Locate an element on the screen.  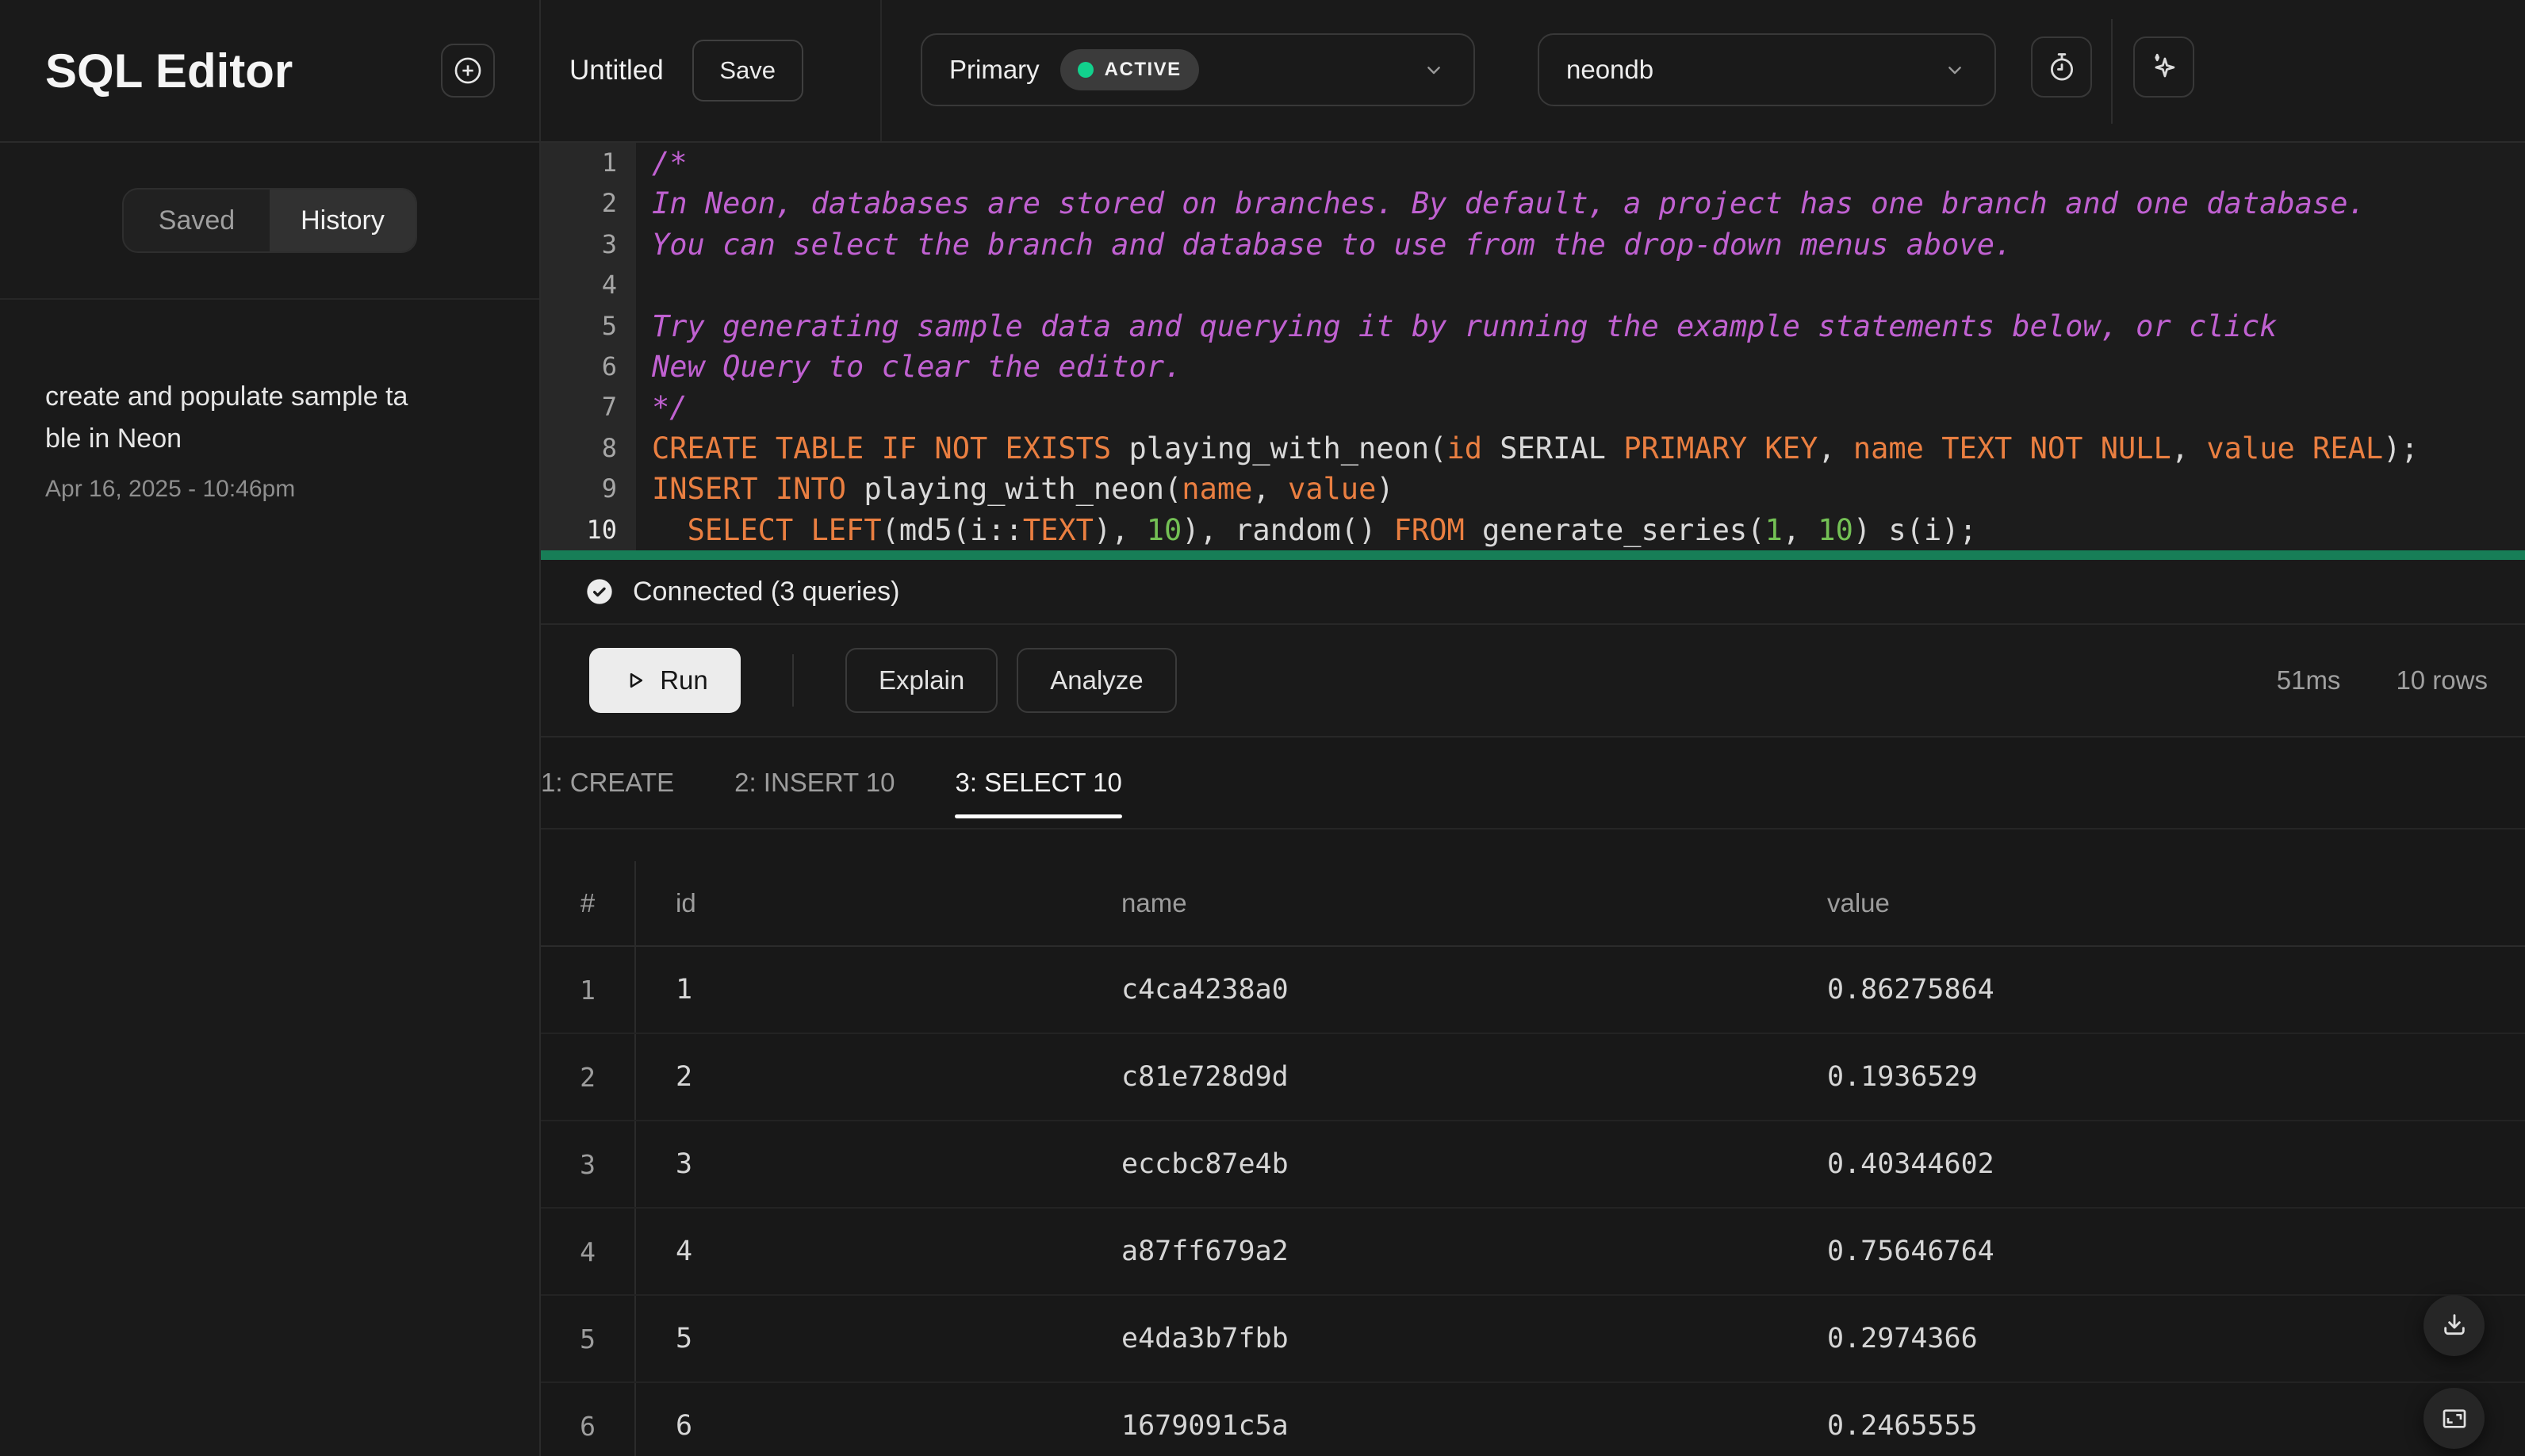
results-header: # id name value is located at coordinates (1533, 904).